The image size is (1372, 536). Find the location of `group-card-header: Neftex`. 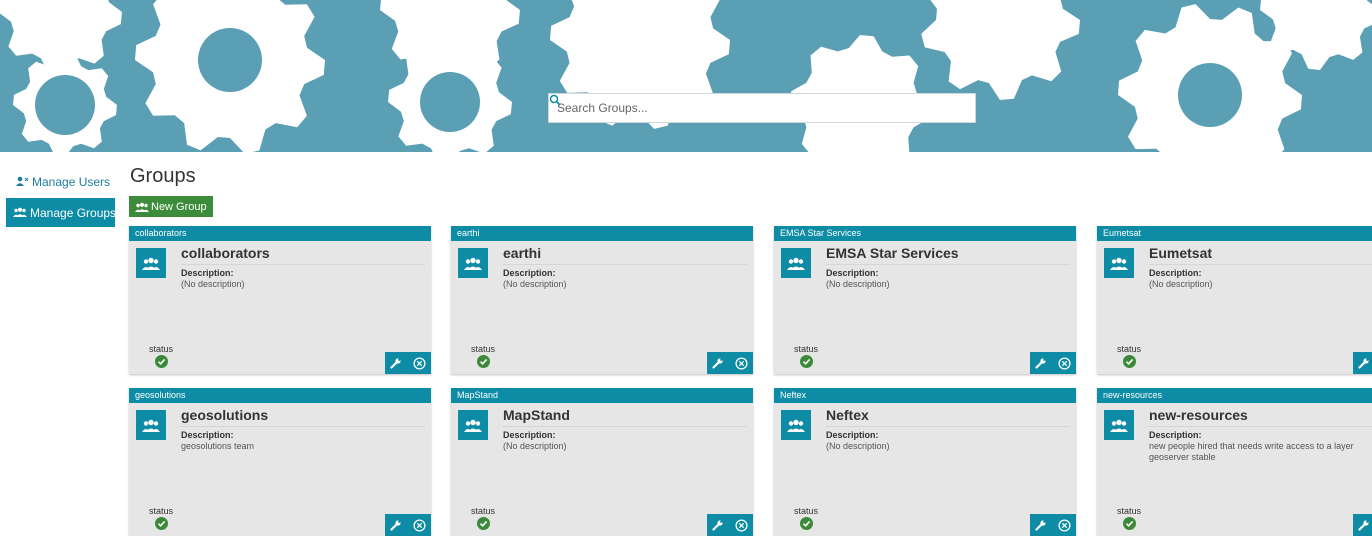

group-card-header: Neftex is located at coordinates (925, 395).